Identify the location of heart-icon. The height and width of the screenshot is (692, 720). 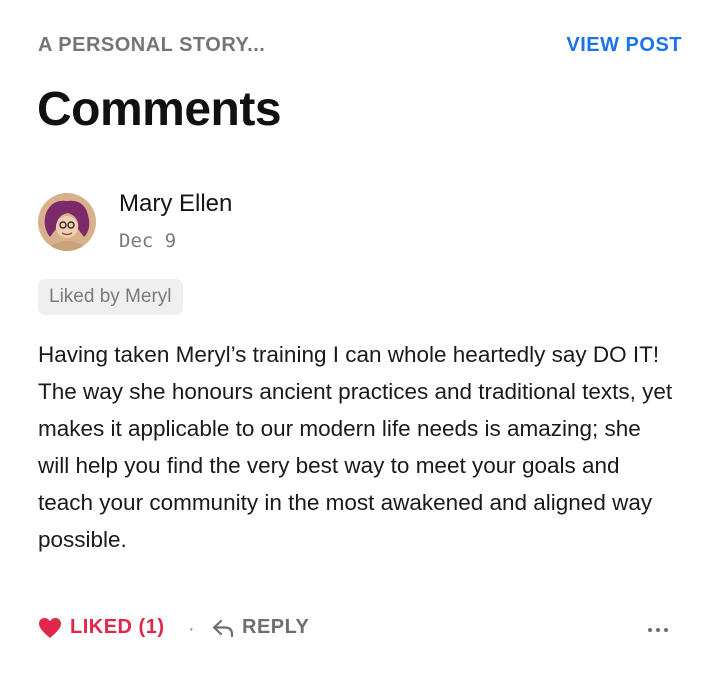
(50, 627).